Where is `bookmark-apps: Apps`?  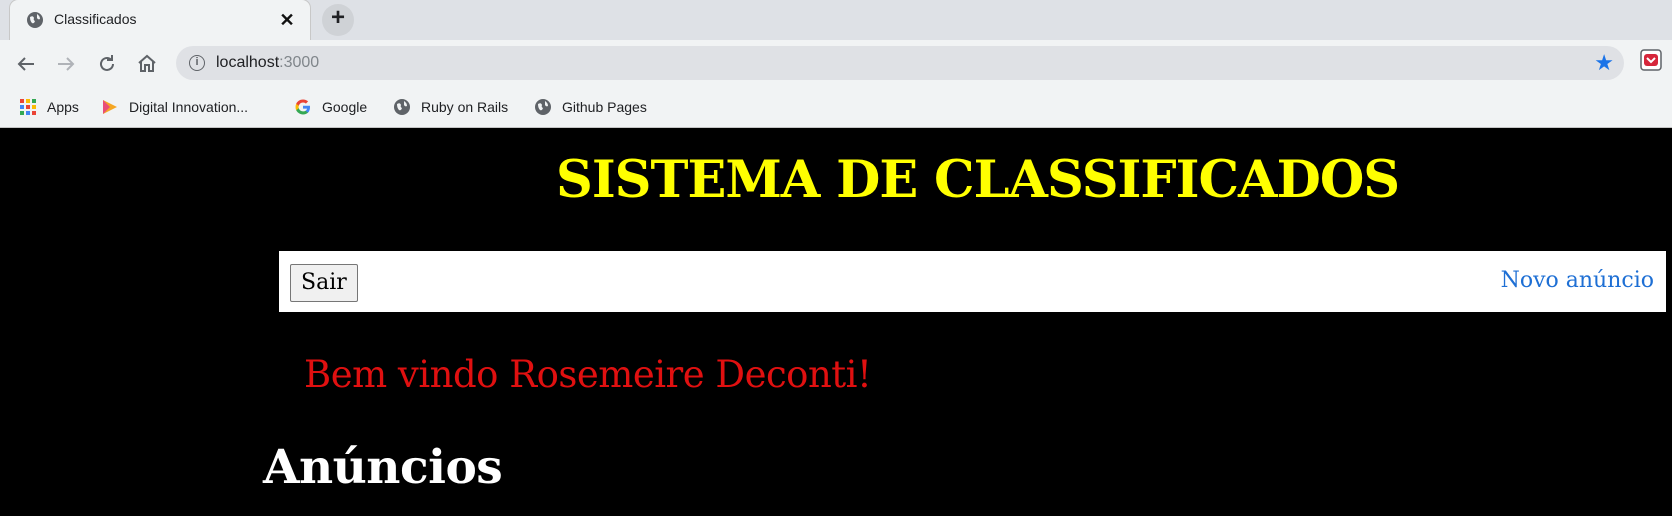
bookmark-apps: Apps is located at coordinates (49, 107).